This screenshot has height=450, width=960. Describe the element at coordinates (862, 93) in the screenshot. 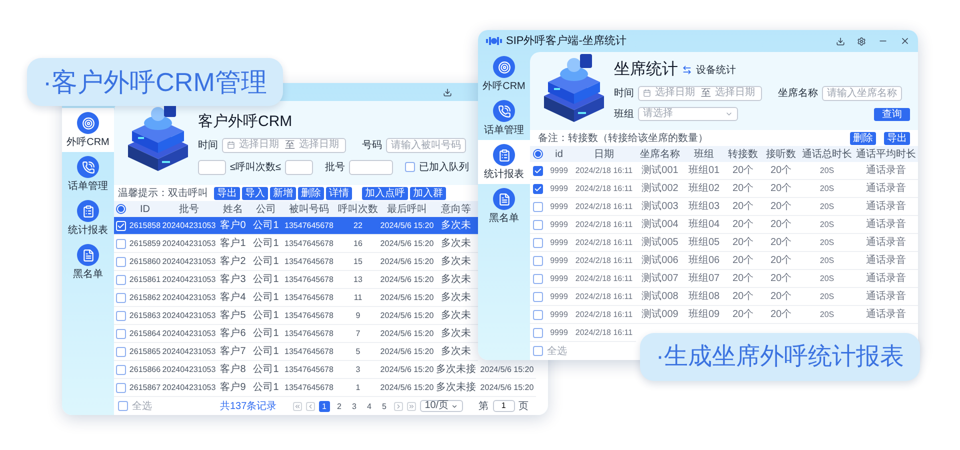

I see `agent-name-field: 请输入坐席名称` at that location.